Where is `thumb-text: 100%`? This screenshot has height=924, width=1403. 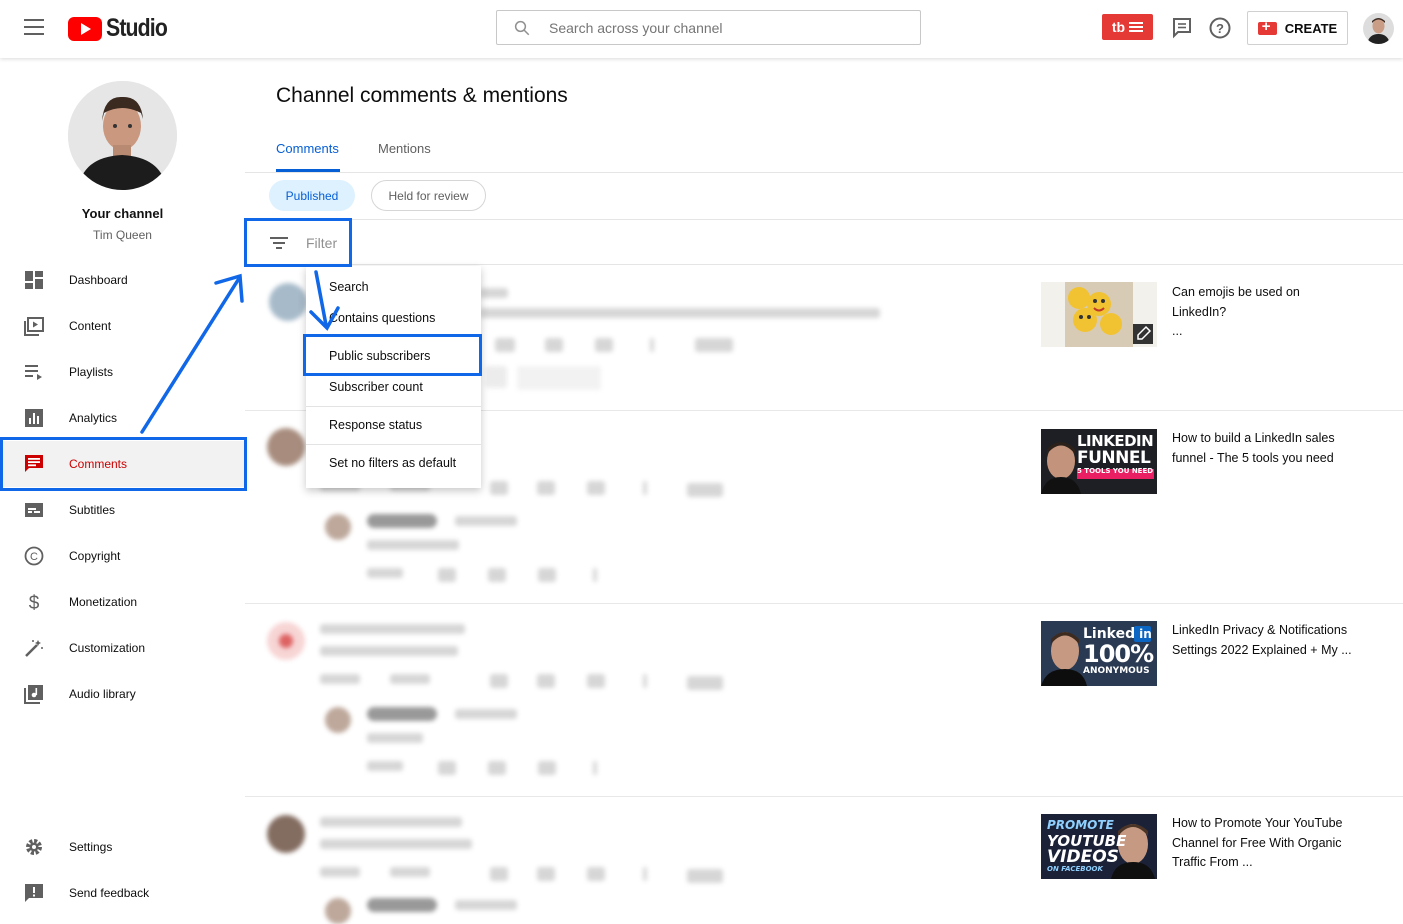 thumb-text: 100% is located at coordinates (1118, 654).